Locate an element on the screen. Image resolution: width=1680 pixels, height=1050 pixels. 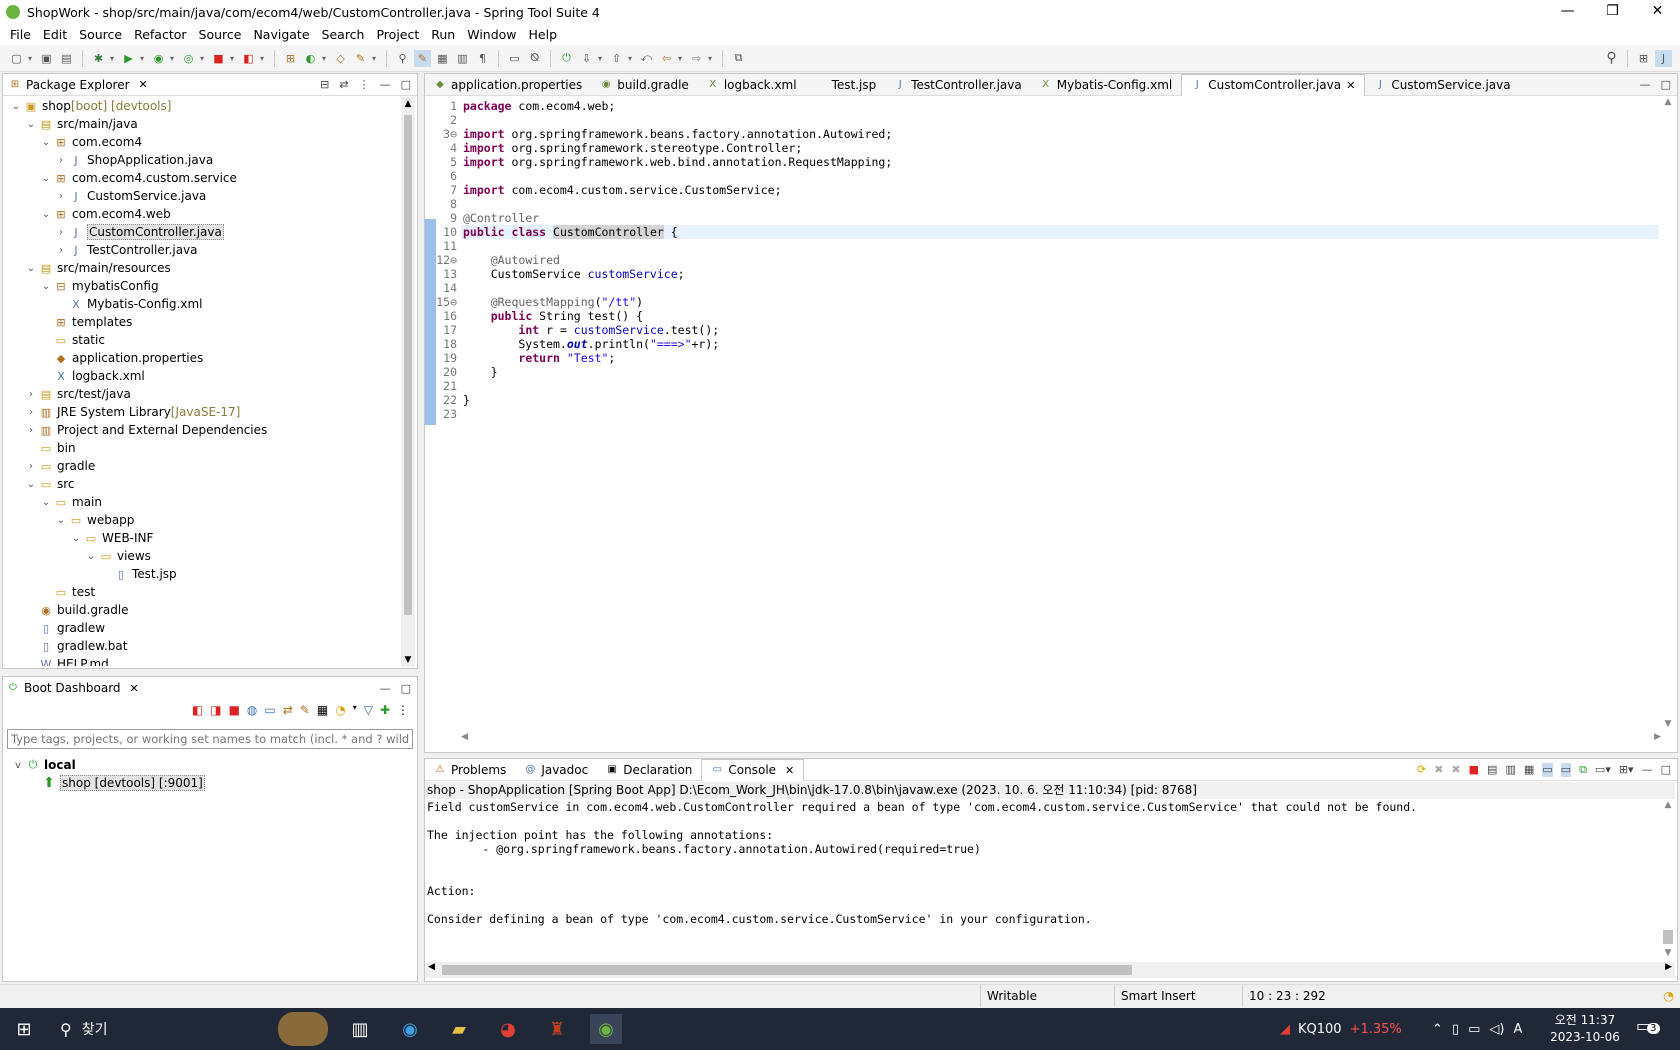
show-on-stdout-icon: ▭ is located at coordinates (1547, 769).